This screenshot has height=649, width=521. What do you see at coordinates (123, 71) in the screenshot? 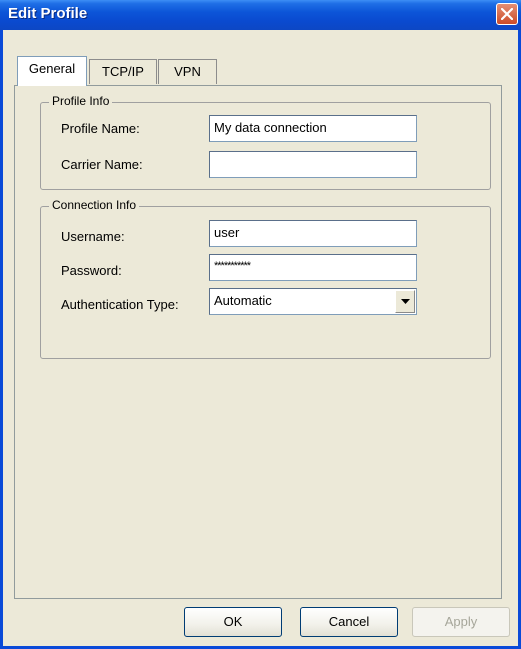
I see `tab-tcp-ip: TCP/IP` at bounding box center [123, 71].